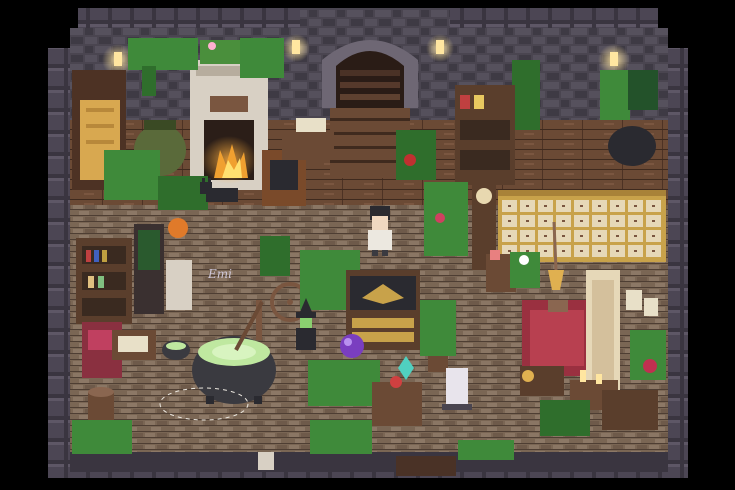  Describe the element at coordinates (630, 410) in the screenshot. I see `wooden-bench` at that location.